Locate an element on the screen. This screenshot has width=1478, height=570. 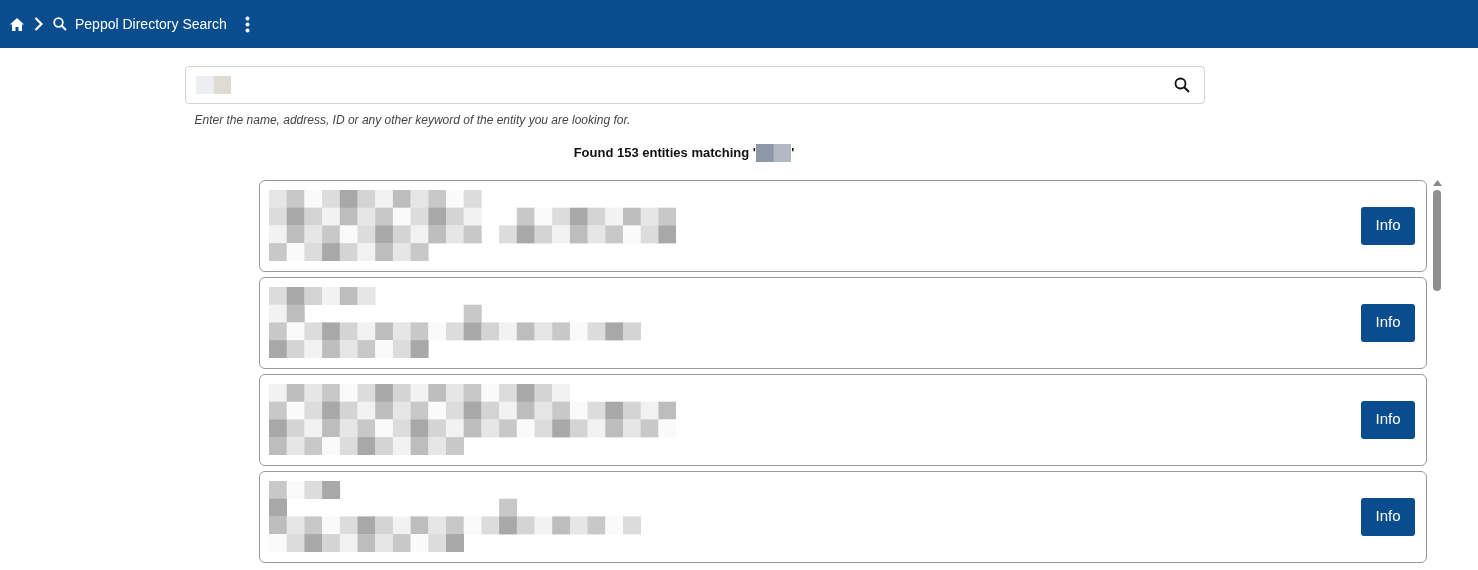
search-field is located at coordinates (694, 85).